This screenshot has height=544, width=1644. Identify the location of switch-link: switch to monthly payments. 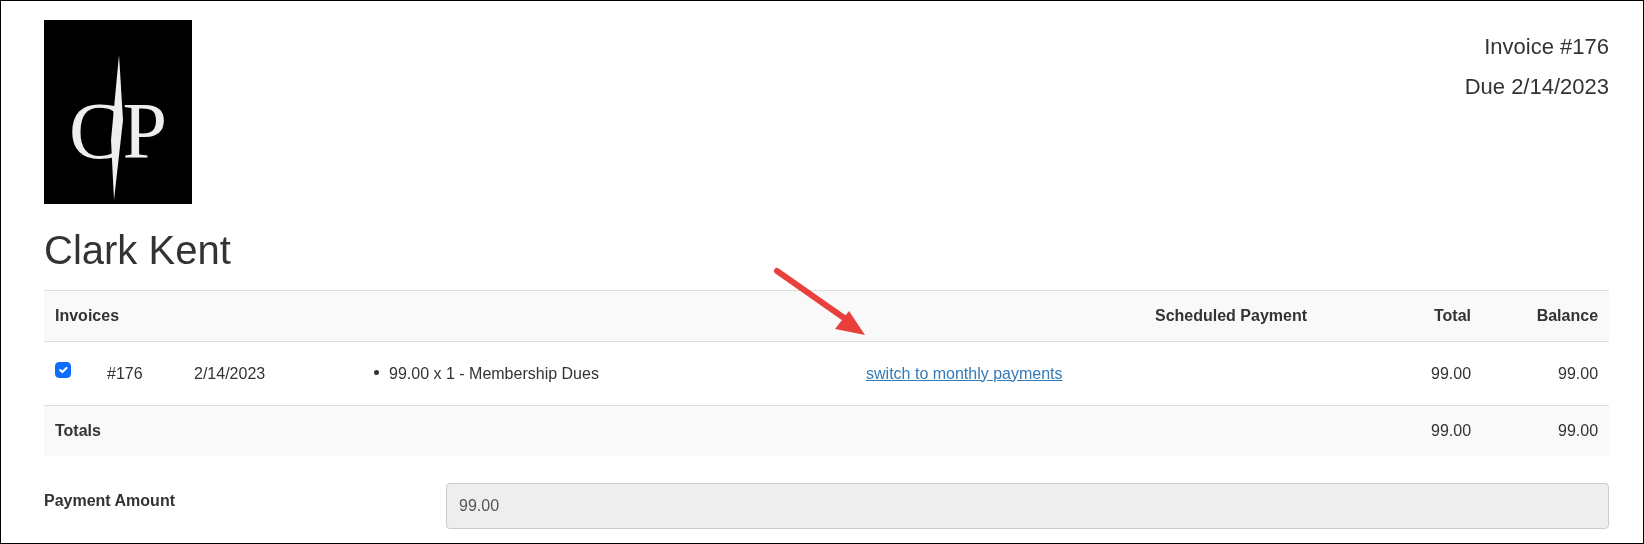
(964, 373).